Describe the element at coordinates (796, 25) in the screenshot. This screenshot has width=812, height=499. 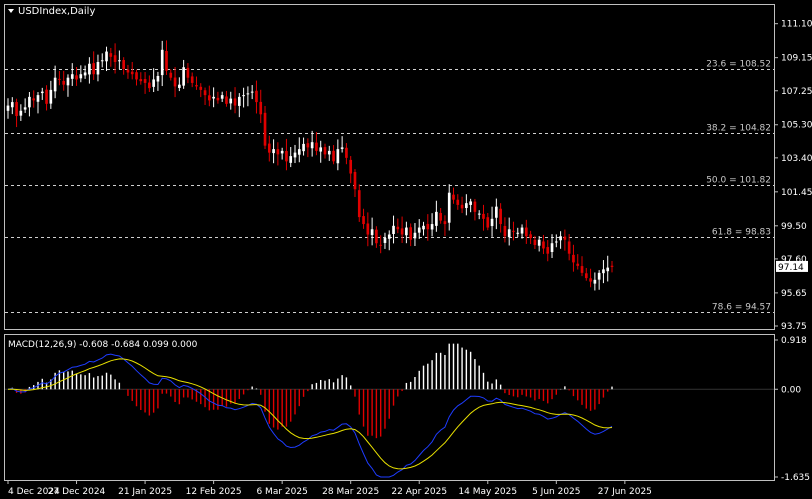
I see `y-tick-label: 111.10` at that location.